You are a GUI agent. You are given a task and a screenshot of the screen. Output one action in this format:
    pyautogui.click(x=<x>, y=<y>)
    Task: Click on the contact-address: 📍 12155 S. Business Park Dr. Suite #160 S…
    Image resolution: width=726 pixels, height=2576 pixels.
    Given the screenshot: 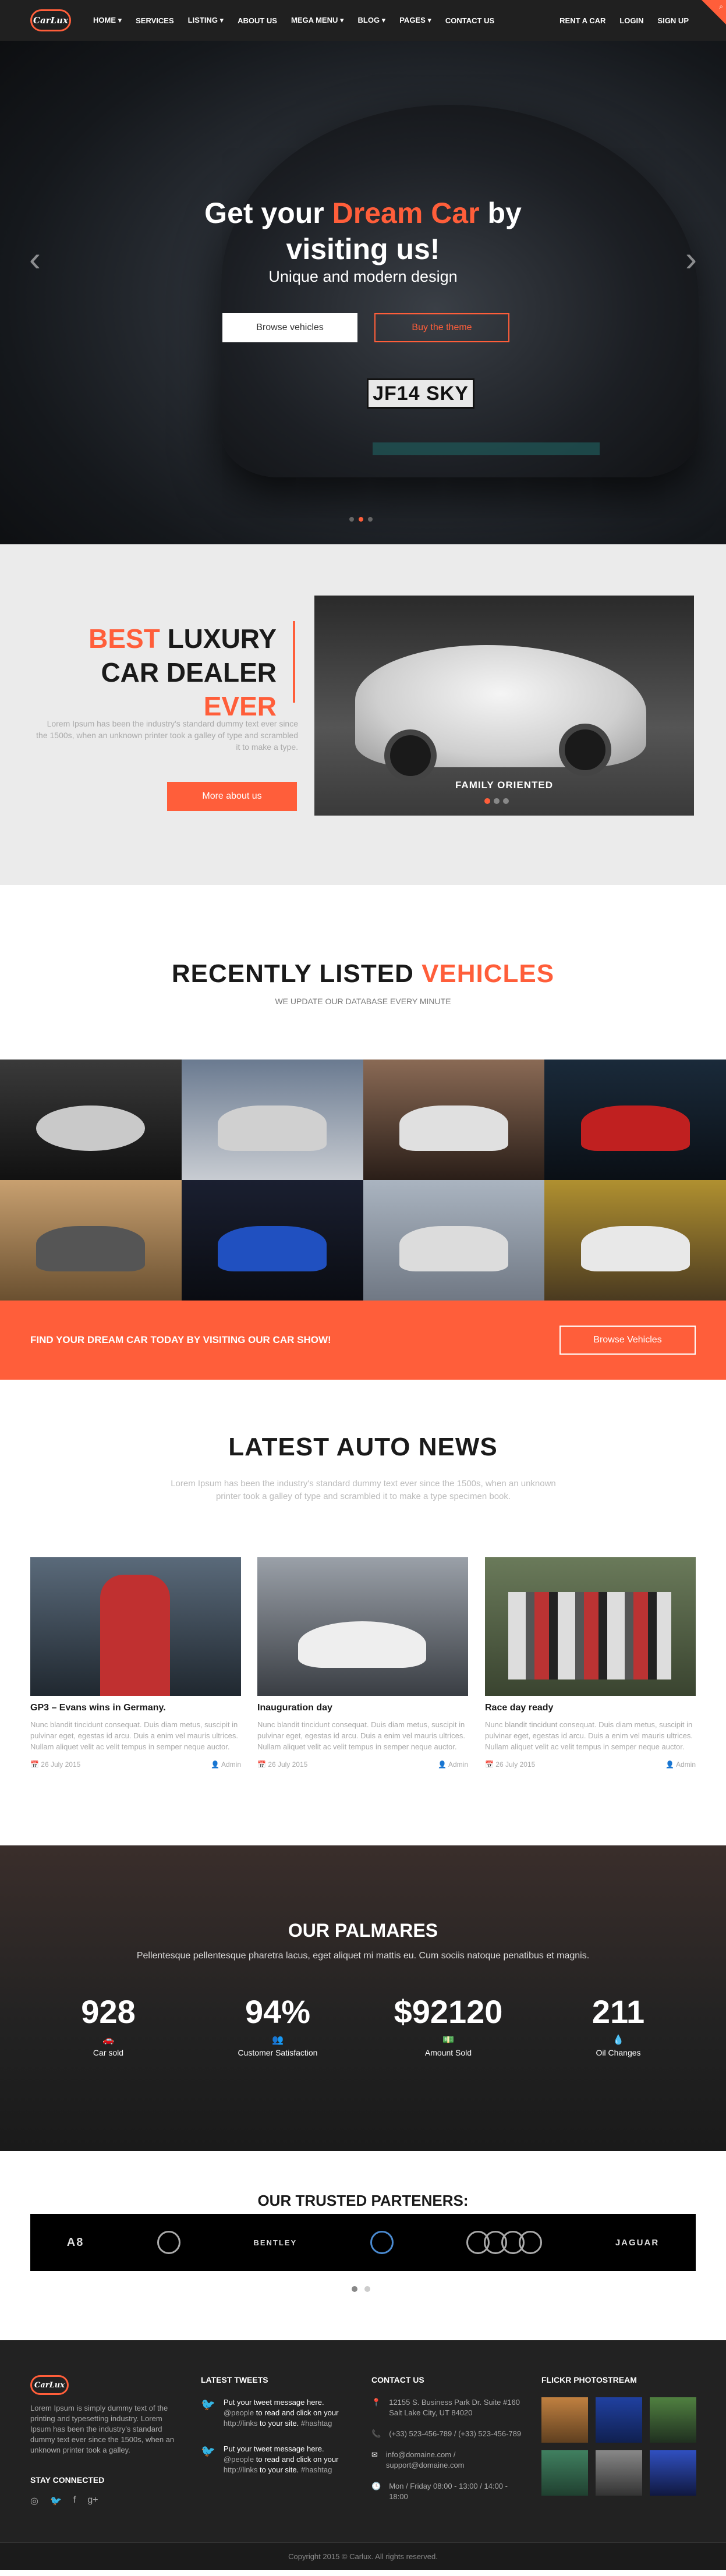 What is the action you would take?
    pyautogui.click(x=446, y=2407)
    